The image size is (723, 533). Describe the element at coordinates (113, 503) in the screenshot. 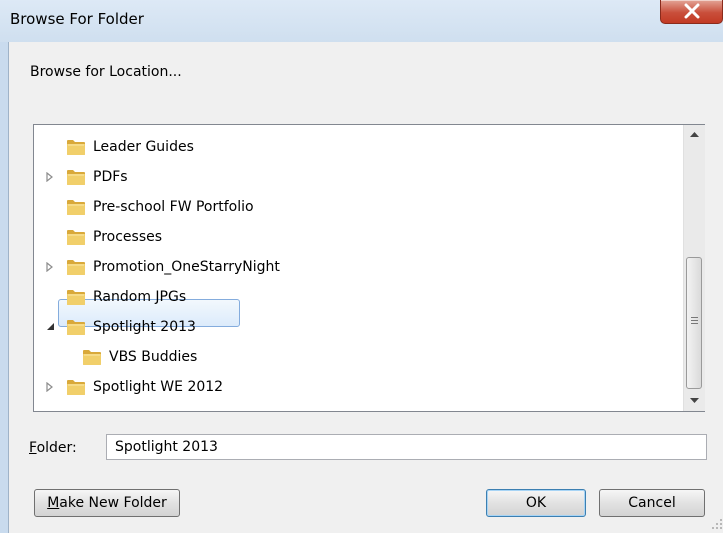

I see `make-new-folder-rest: ake New Folder` at that location.